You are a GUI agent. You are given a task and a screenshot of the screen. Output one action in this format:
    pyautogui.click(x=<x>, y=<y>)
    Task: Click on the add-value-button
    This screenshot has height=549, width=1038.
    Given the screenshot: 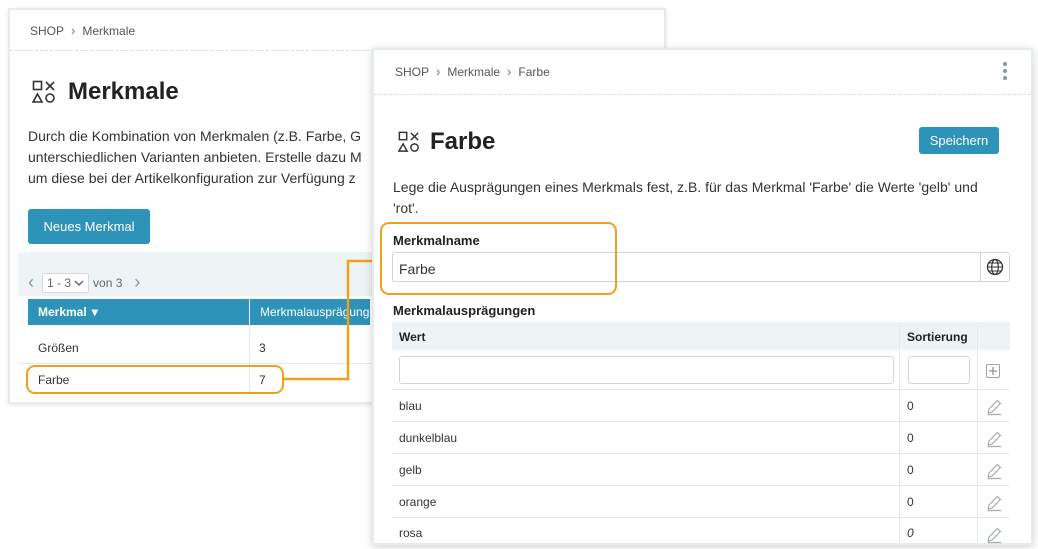 What is the action you would take?
    pyautogui.click(x=993, y=371)
    